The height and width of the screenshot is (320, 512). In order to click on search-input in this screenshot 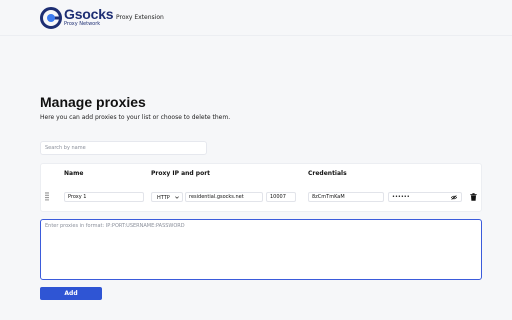, I will do `click(123, 148)`.